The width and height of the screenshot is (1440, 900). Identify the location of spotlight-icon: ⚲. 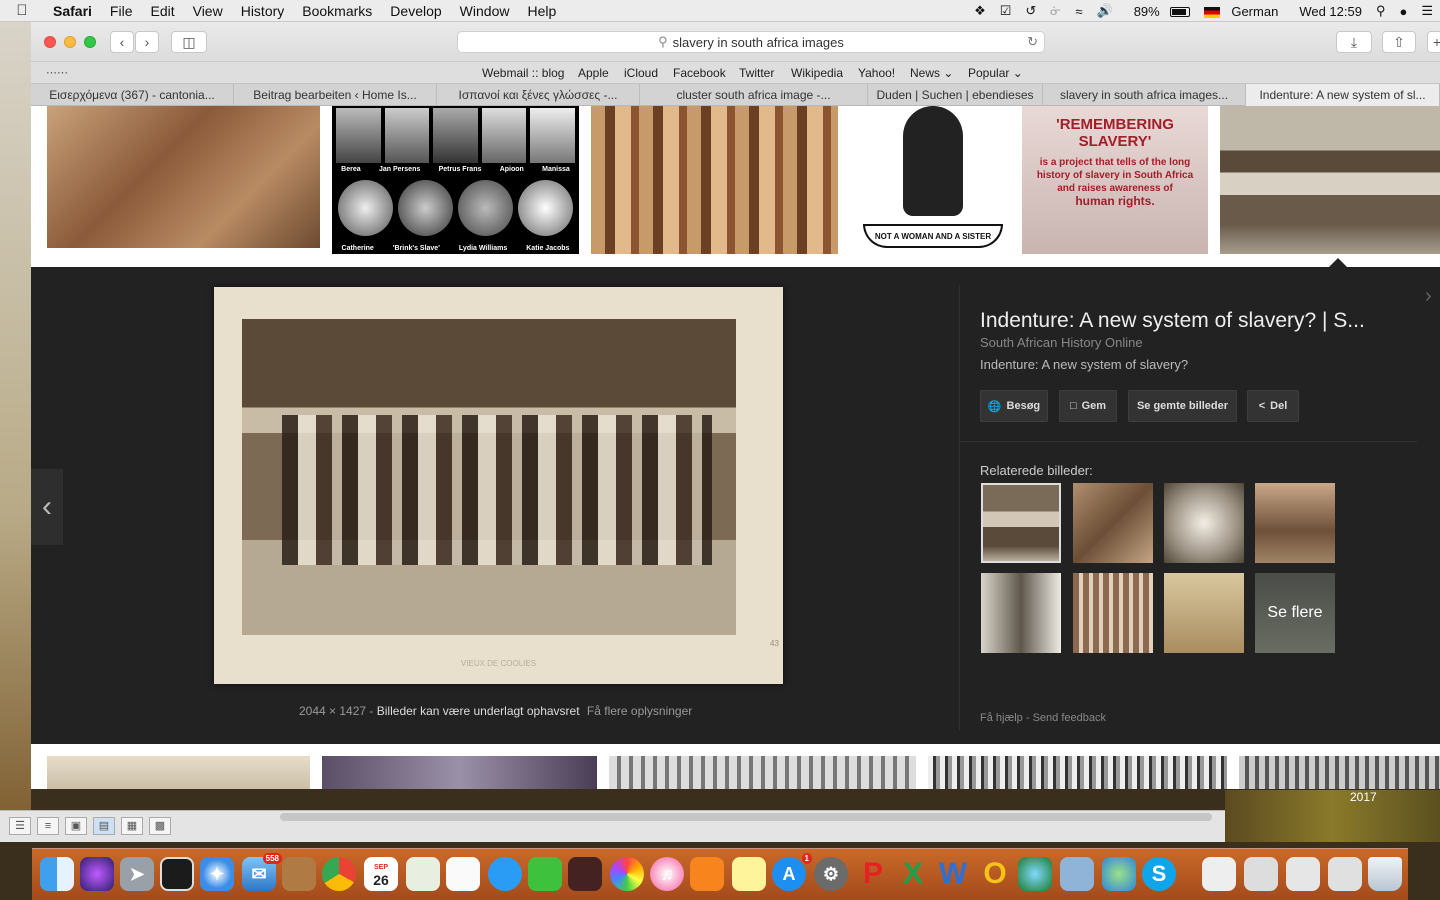
(1381, 11).